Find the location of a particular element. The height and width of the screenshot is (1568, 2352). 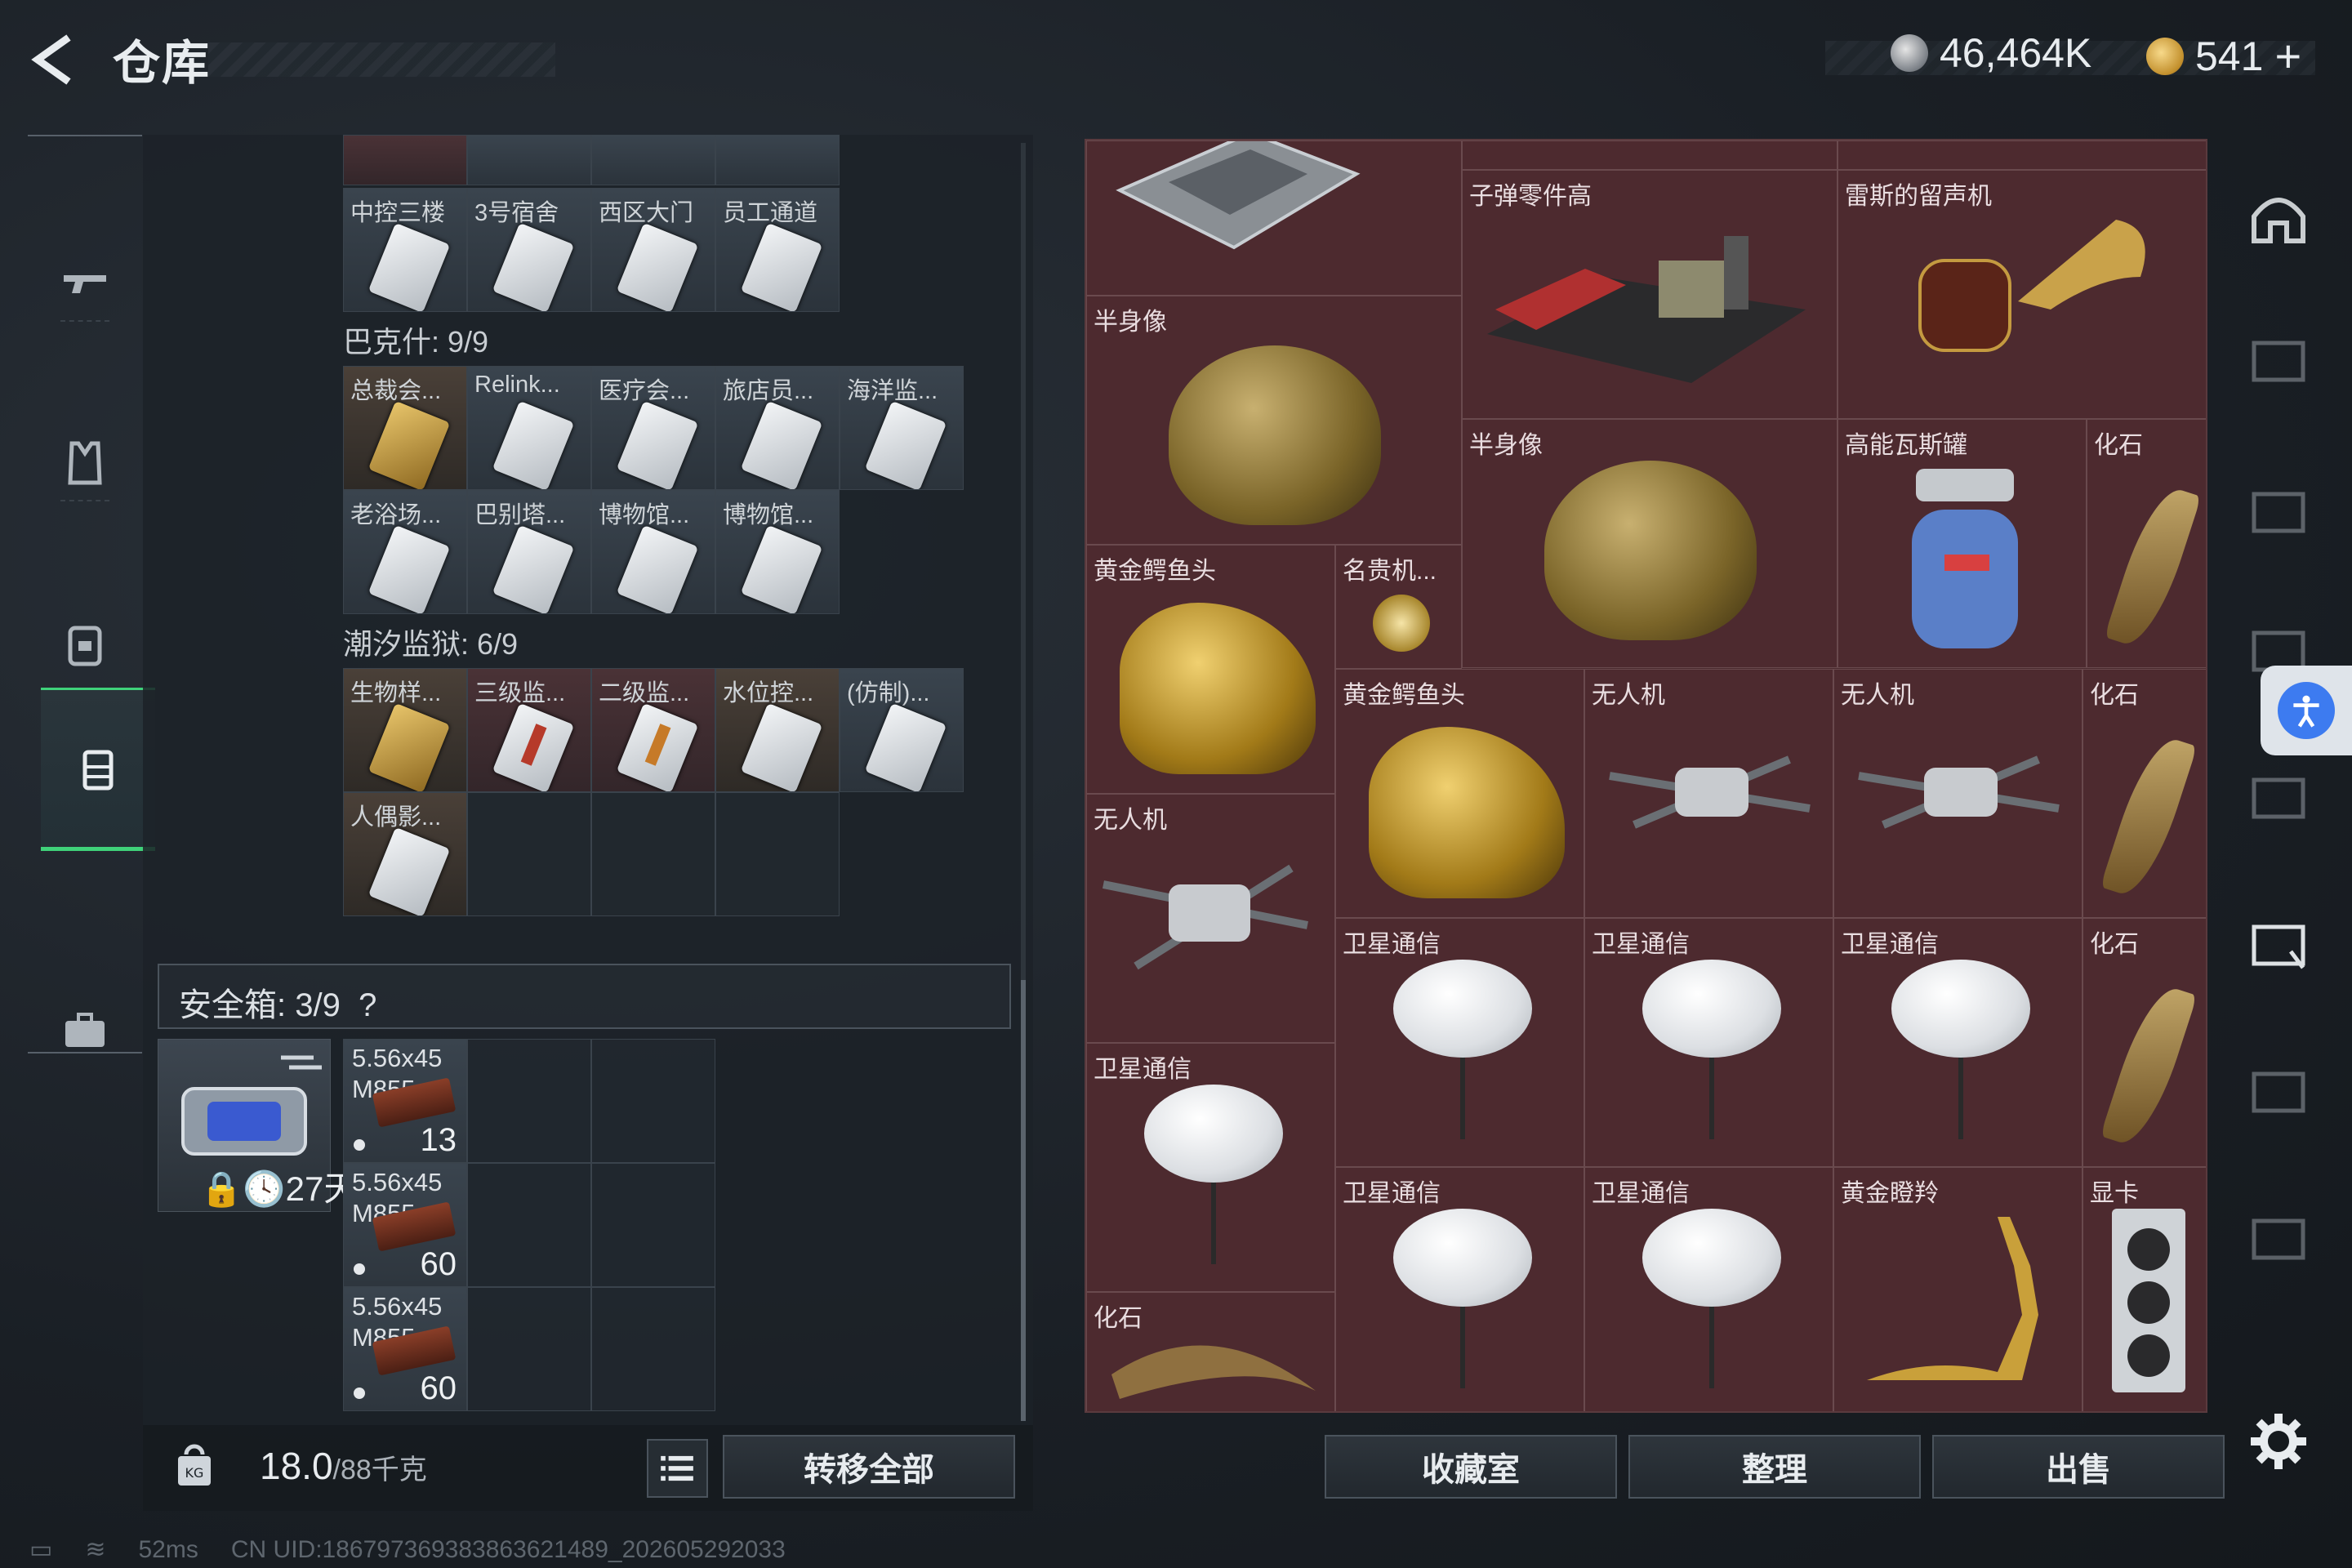

key-slot: 西区大门 is located at coordinates (653, 250).